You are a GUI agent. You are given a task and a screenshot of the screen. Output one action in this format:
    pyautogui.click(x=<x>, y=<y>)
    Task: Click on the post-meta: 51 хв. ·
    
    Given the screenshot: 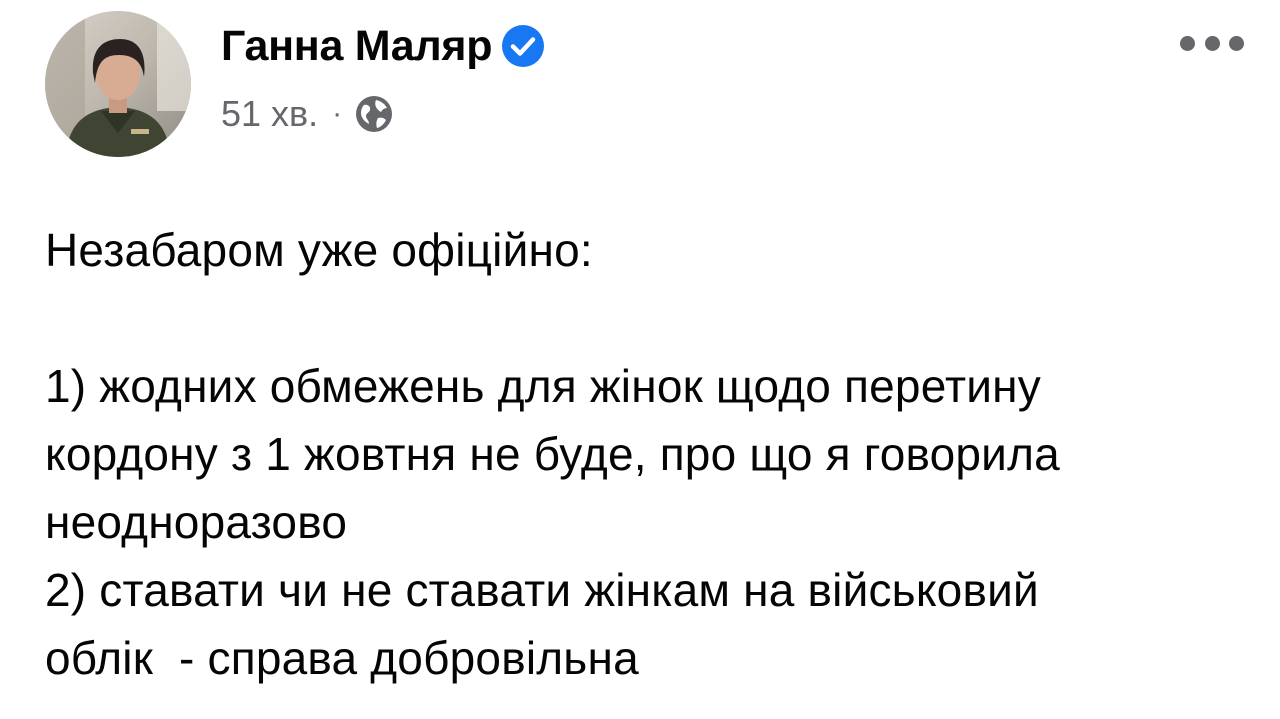 What is the action you would take?
    pyautogui.click(x=307, y=114)
    